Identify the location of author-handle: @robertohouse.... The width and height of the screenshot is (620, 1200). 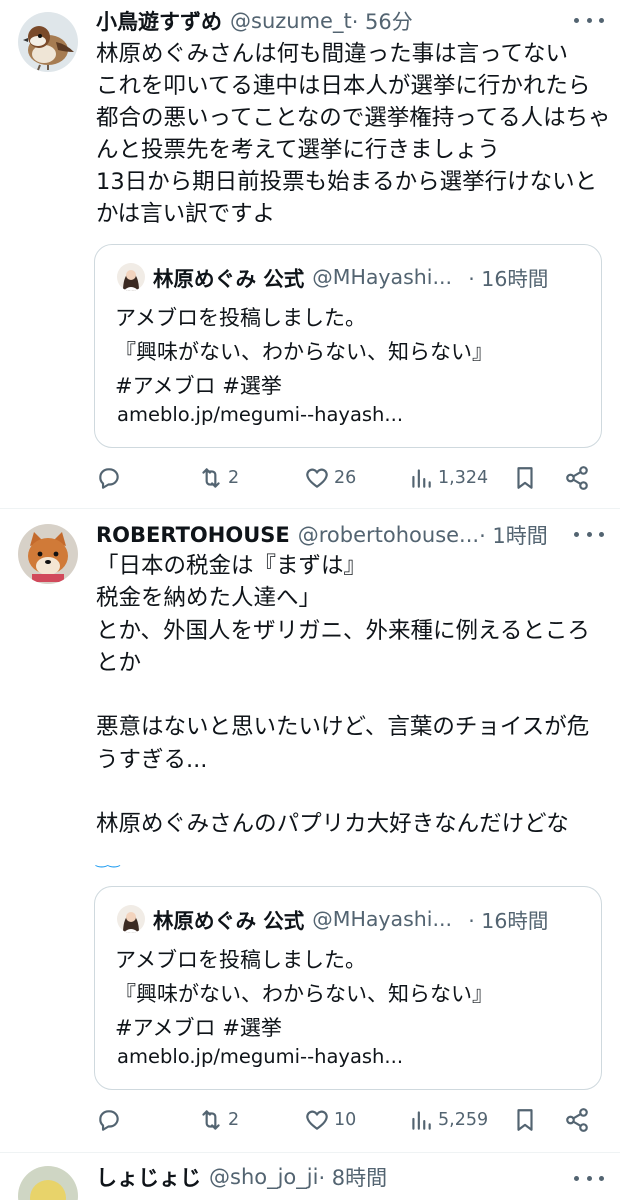
(388, 535).